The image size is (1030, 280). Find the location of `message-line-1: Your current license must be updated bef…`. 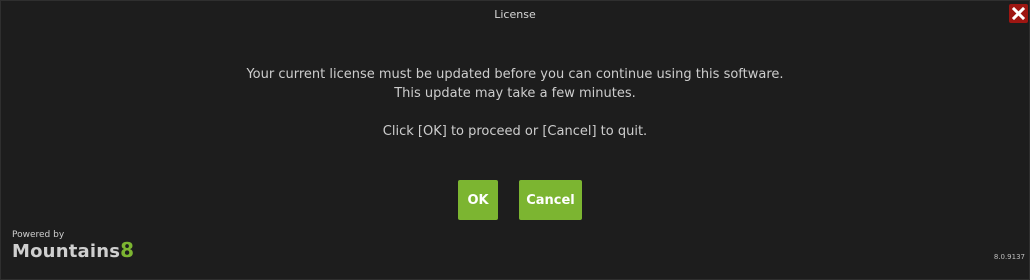

message-line-1: Your current license must be updated bef… is located at coordinates (515, 74).